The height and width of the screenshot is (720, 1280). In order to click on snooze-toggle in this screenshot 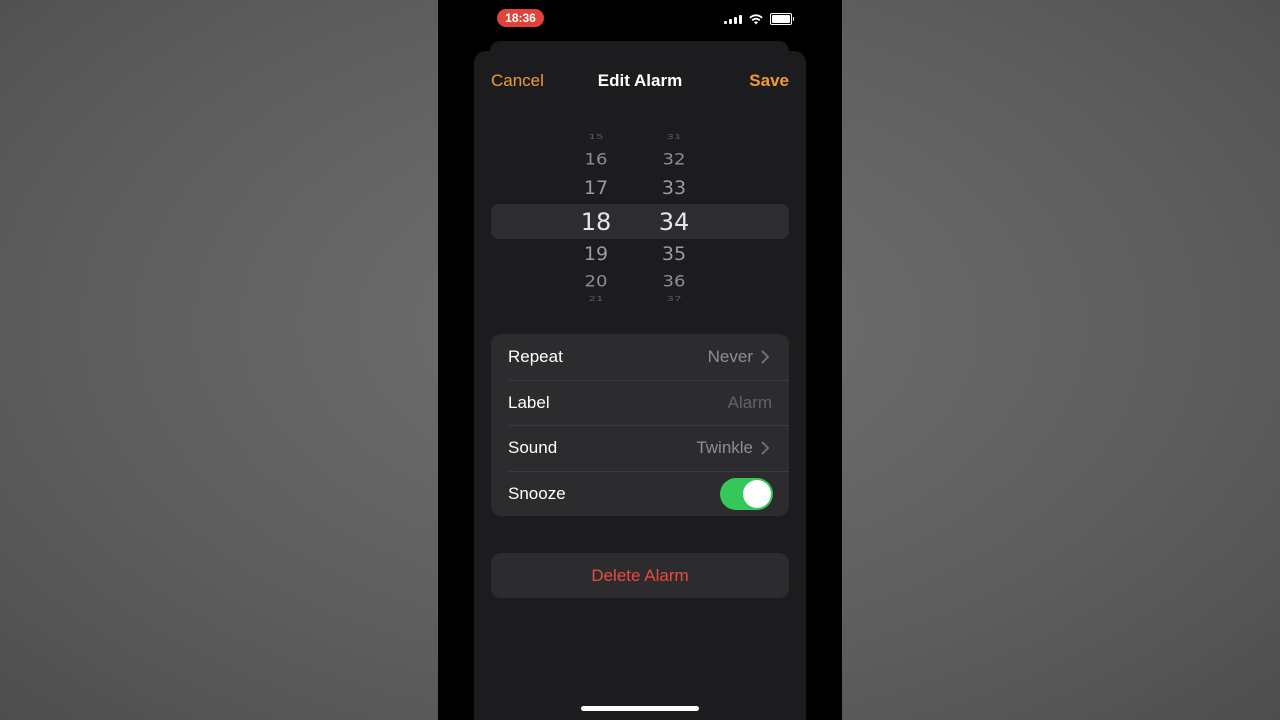, I will do `click(746, 493)`.